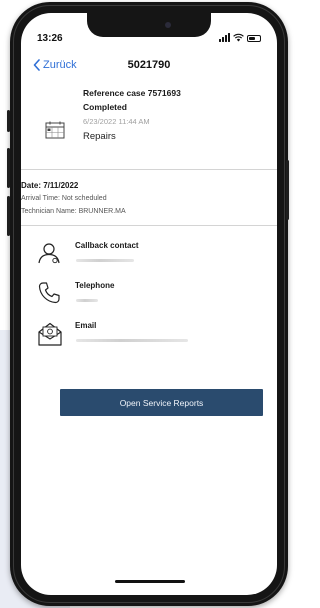  Describe the element at coordinates (150, 581) in the screenshot. I see `home-indicator` at that location.